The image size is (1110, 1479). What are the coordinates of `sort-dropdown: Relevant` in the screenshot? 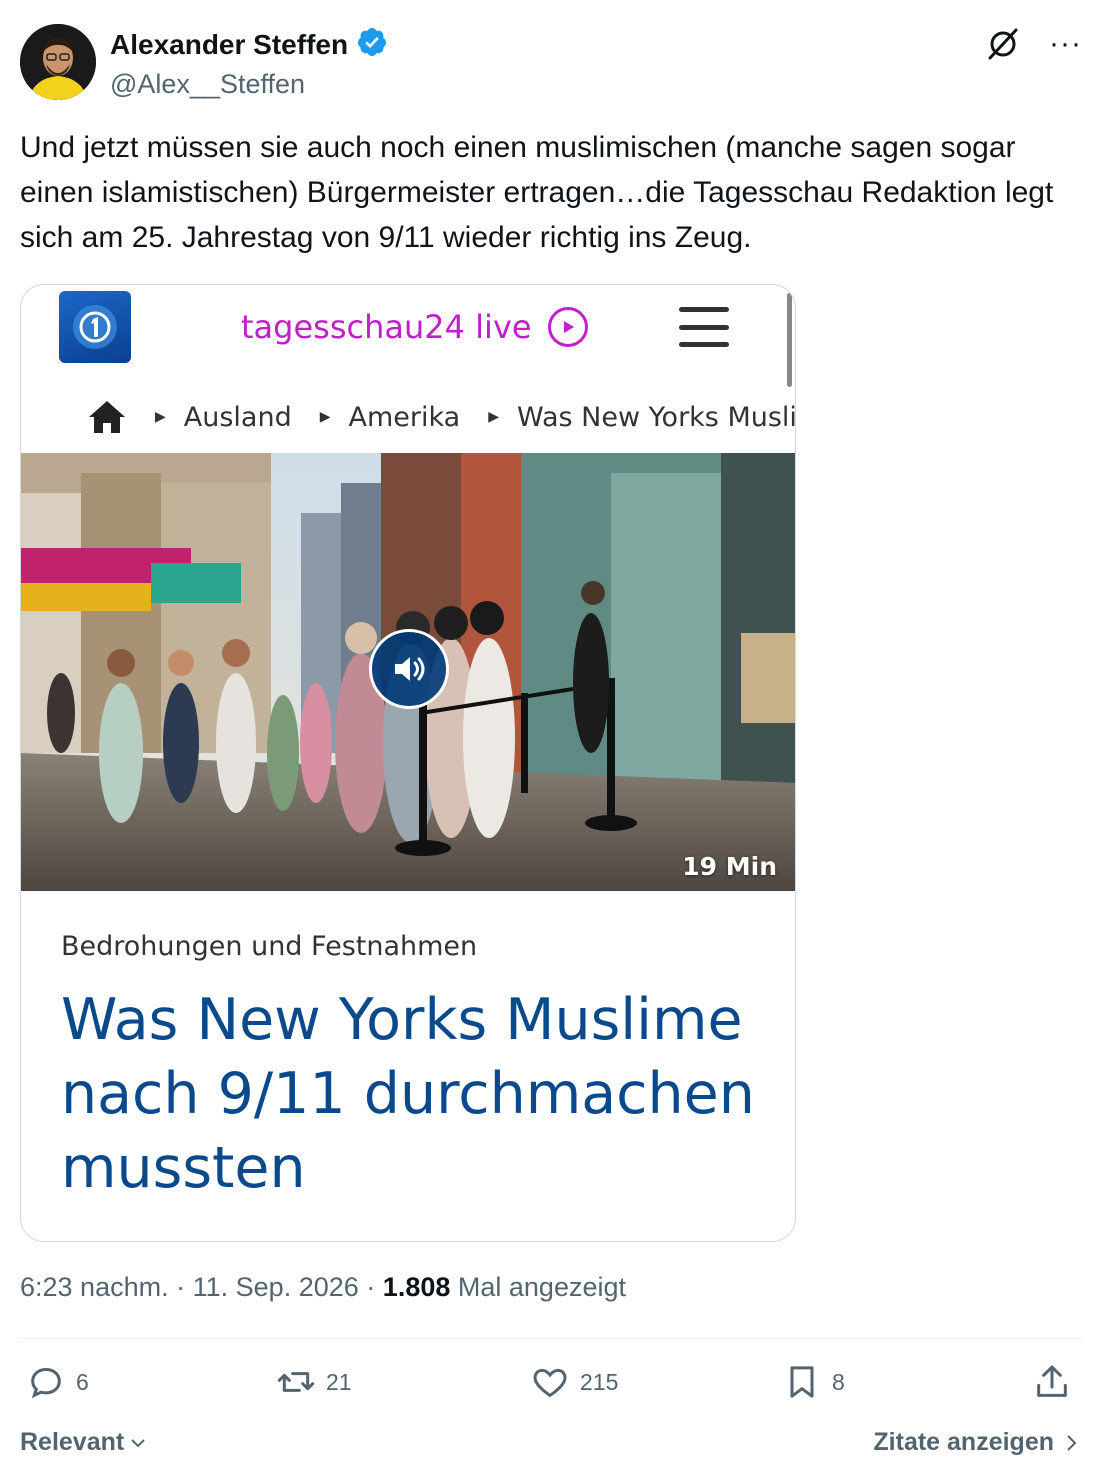 It's located at (84, 1442).